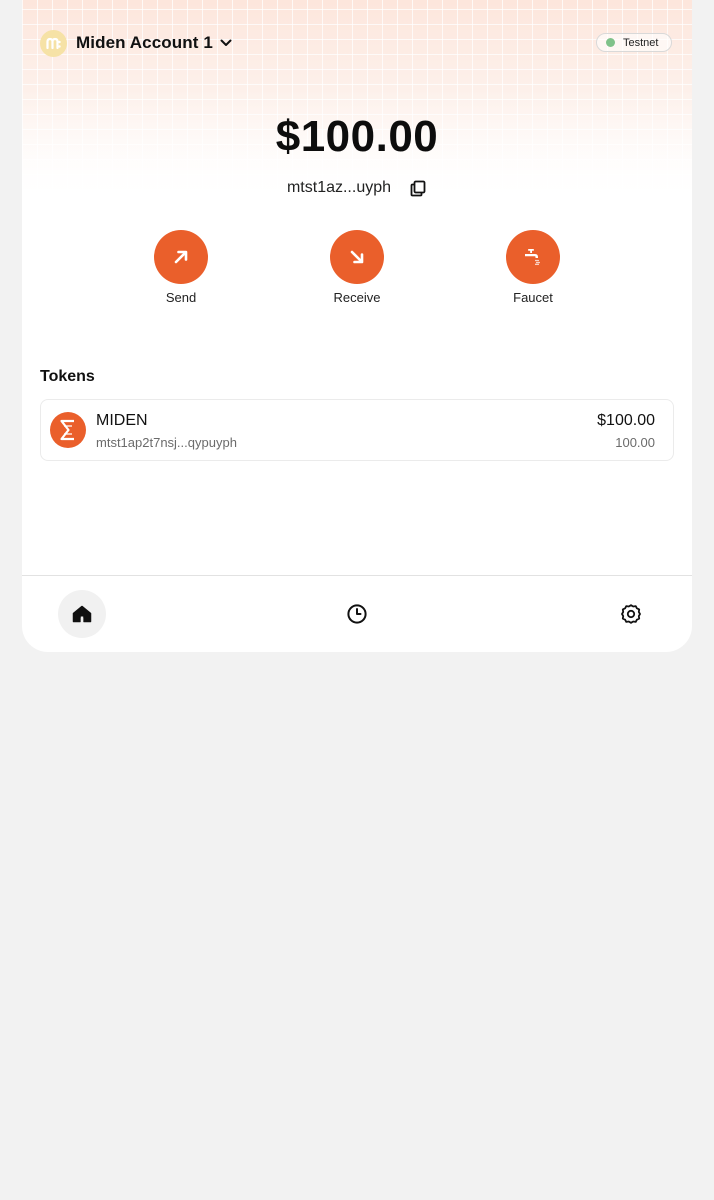 This screenshot has height=1200, width=714. I want to click on total-balance: $100.00, so click(357, 136).